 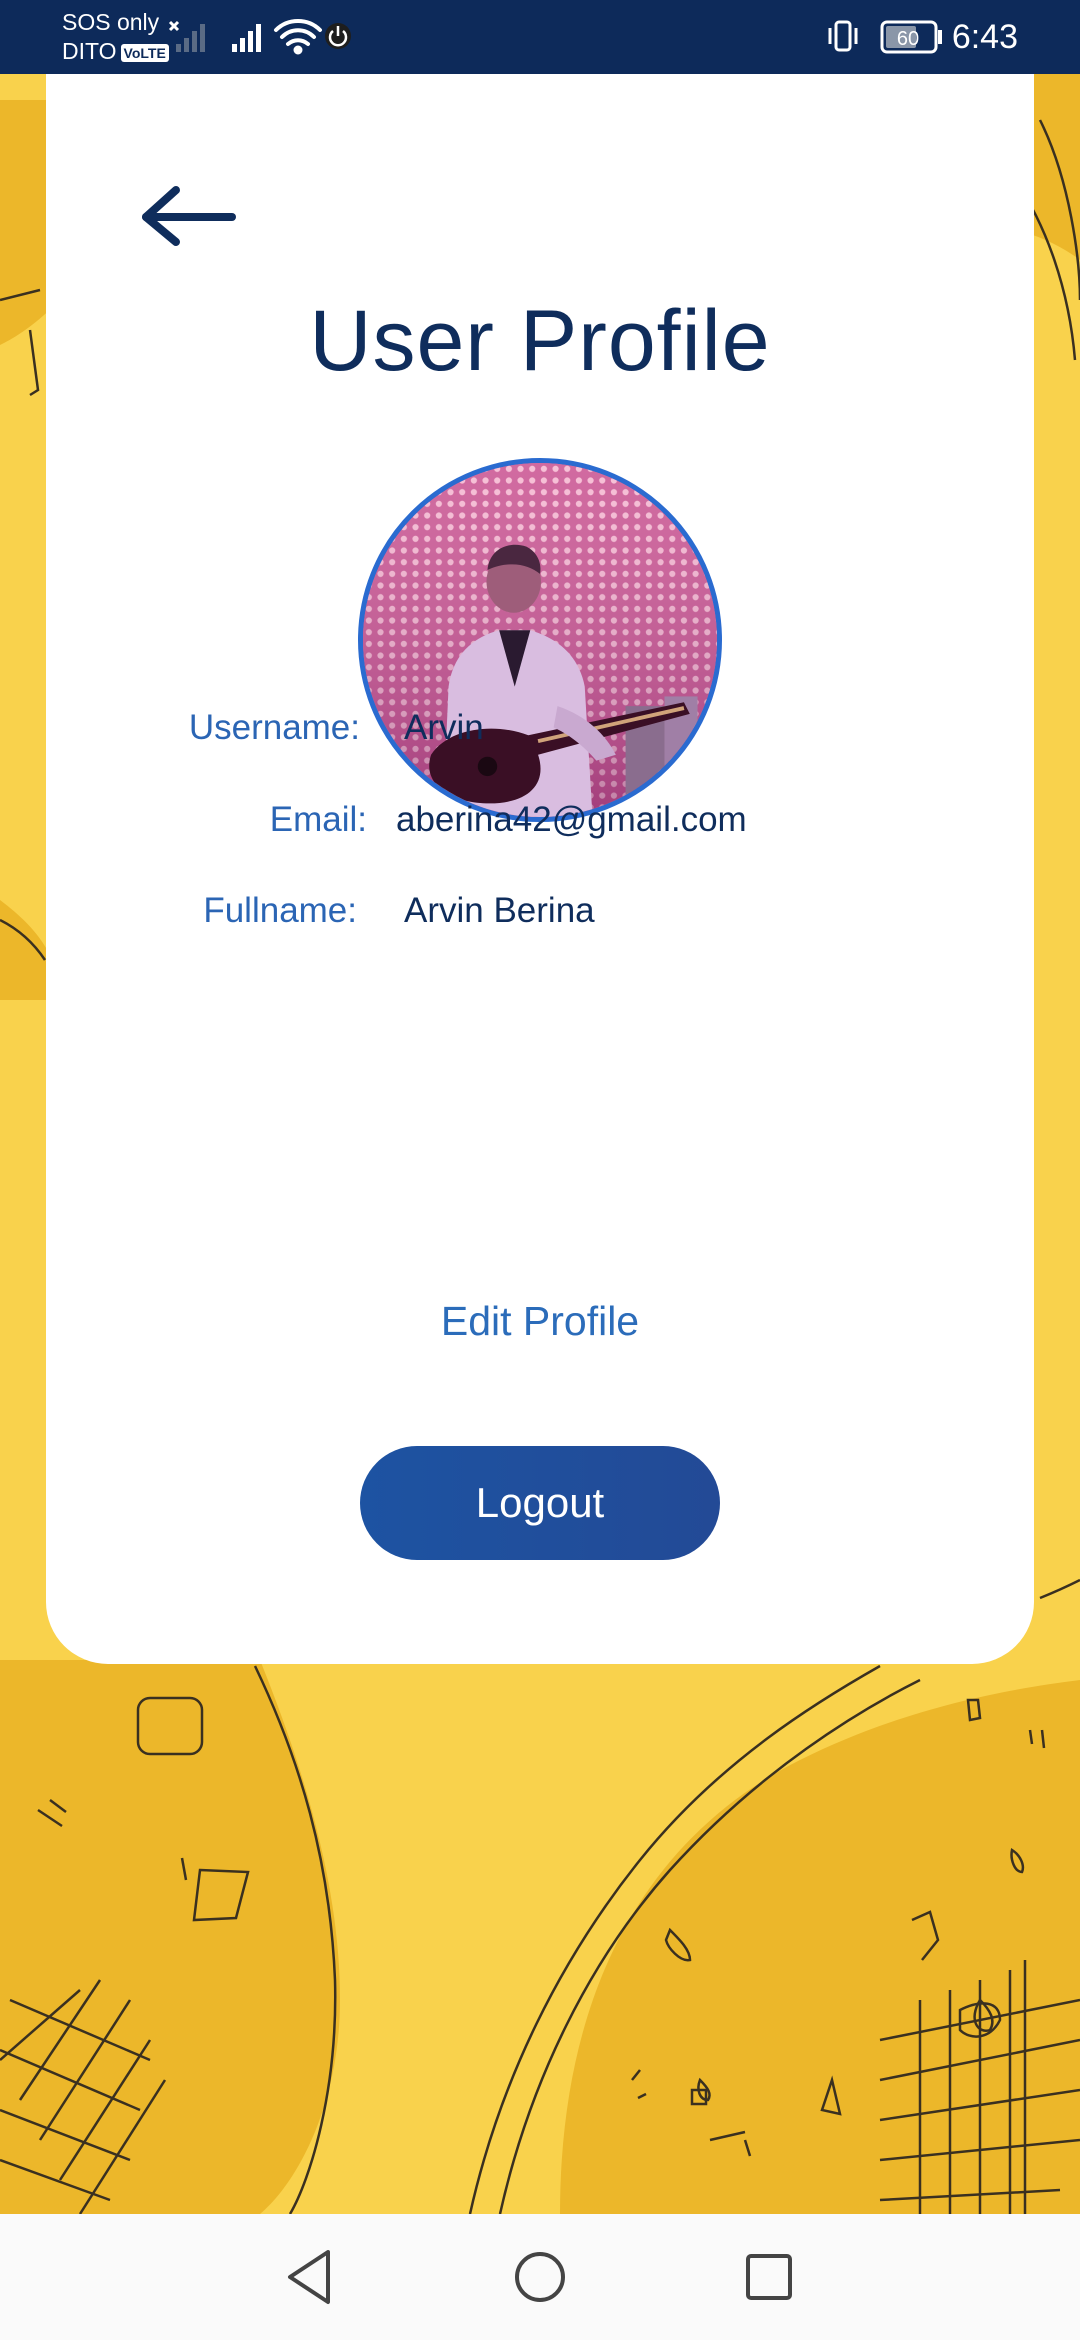 I want to click on edit-profile-link: Edit Profile, so click(x=540, y=1321).